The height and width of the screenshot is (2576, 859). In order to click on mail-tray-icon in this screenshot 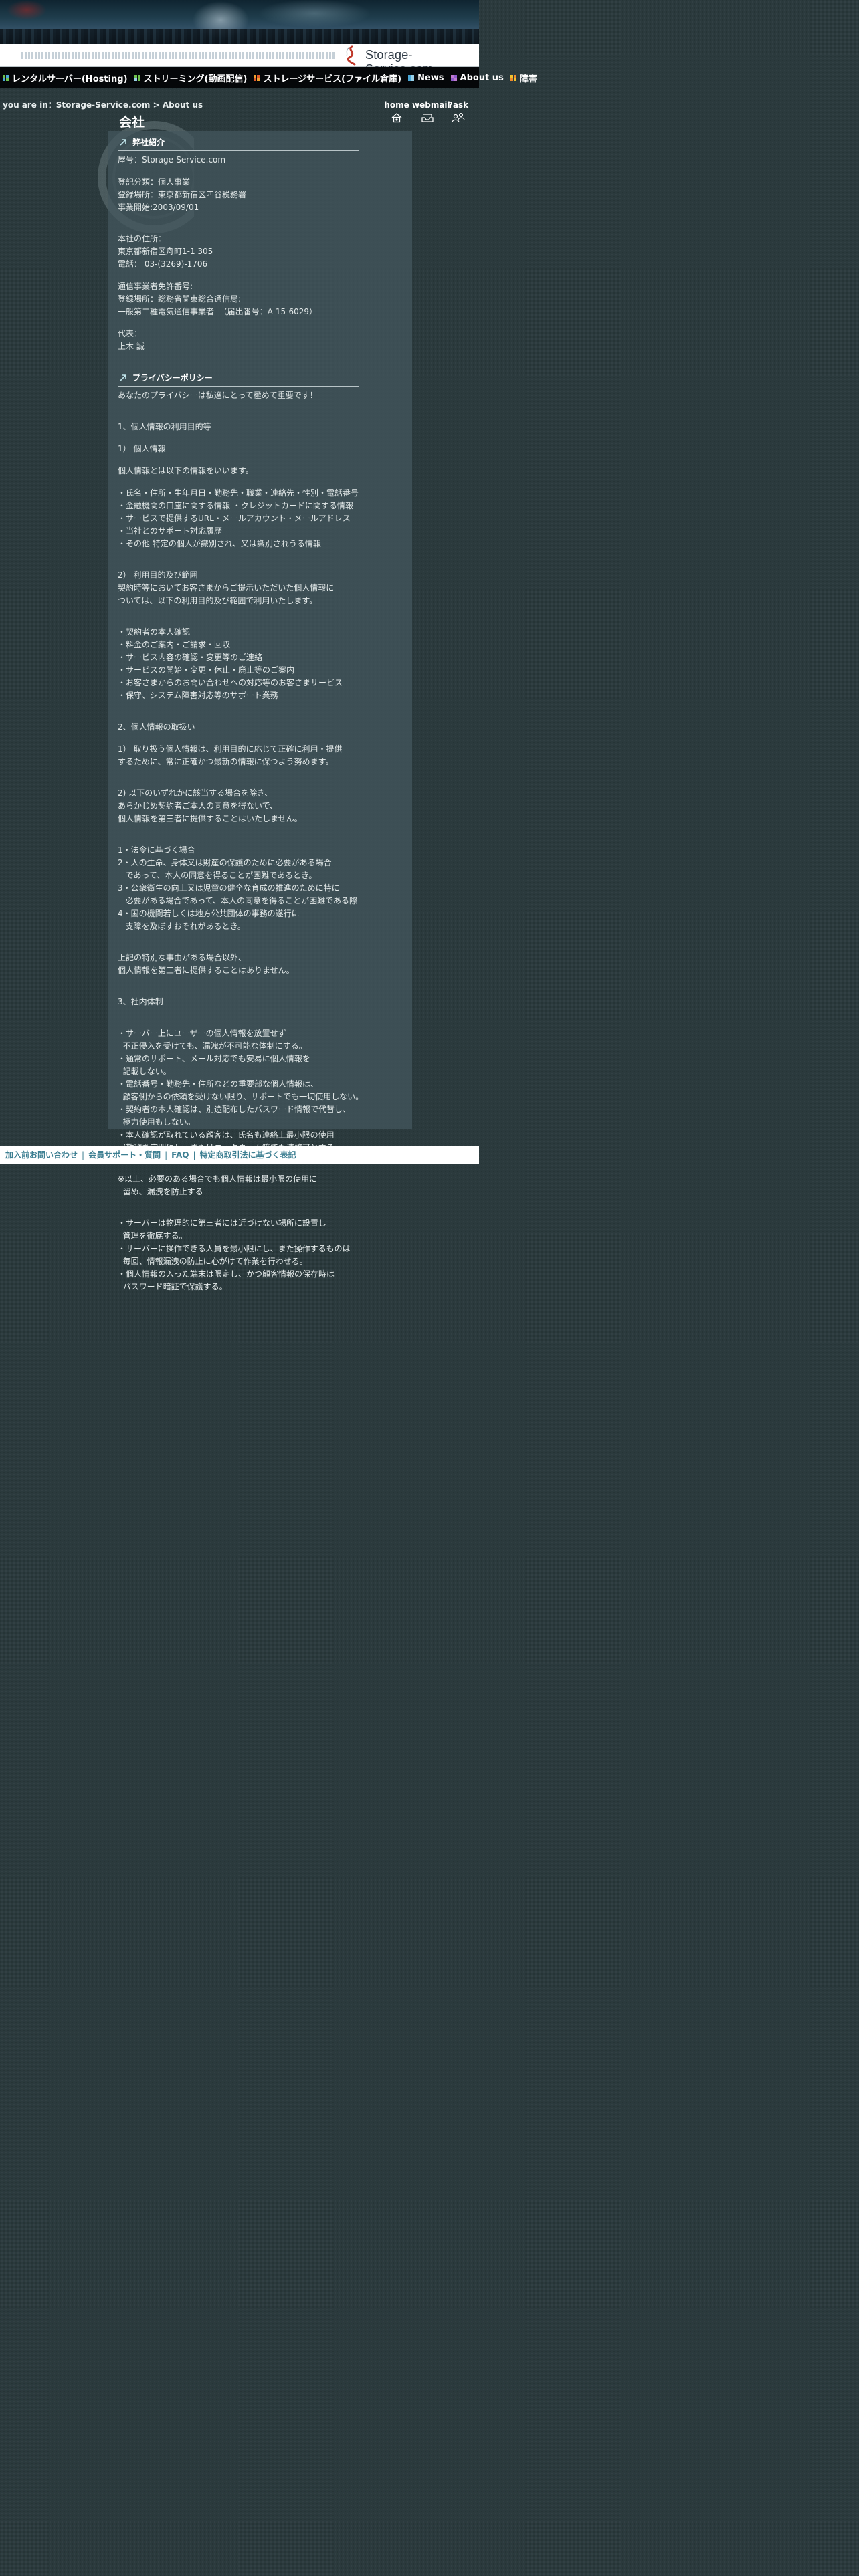, I will do `click(427, 118)`.